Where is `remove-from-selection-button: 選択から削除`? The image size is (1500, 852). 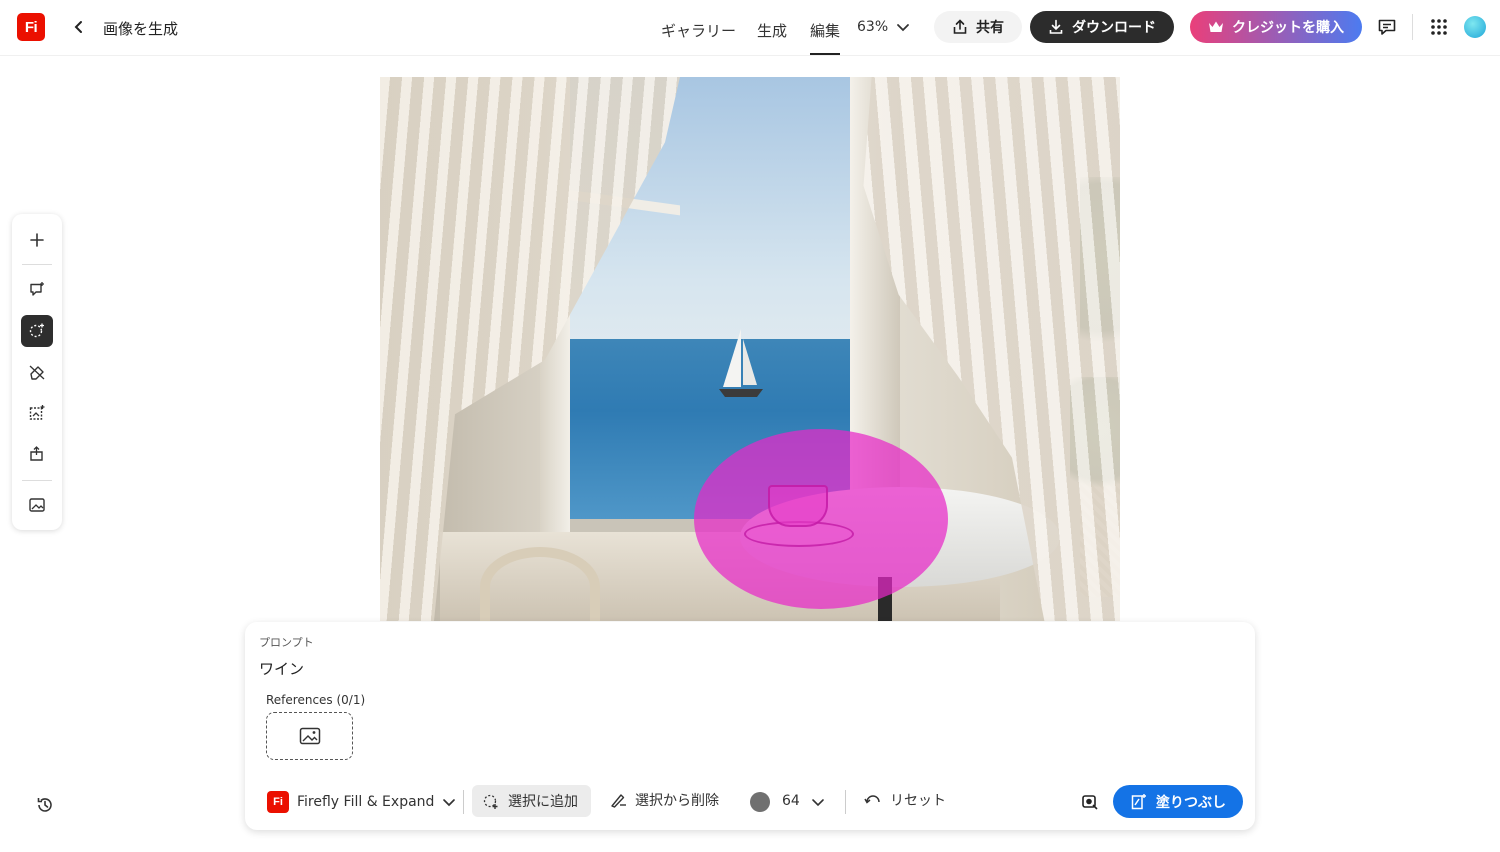
remove-from-selection-button: 選択から削除 is located at coordinates (664, 800).